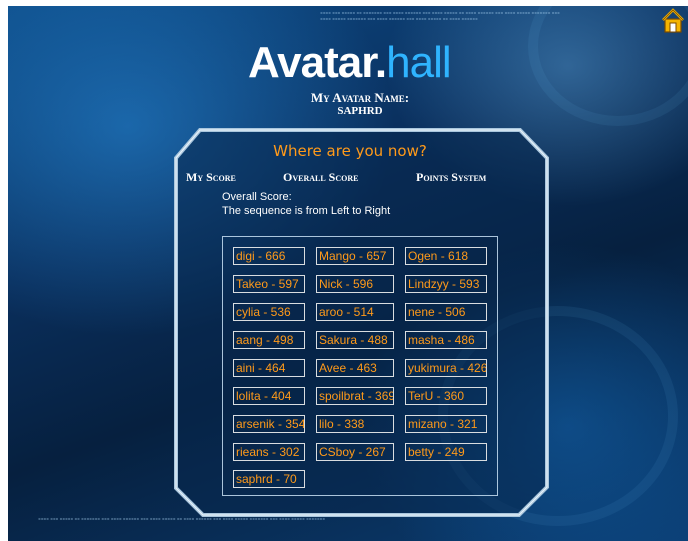 This screenshot has width=688, height=541. I want to click on score-cell: masha - 486, so click(446, 340).